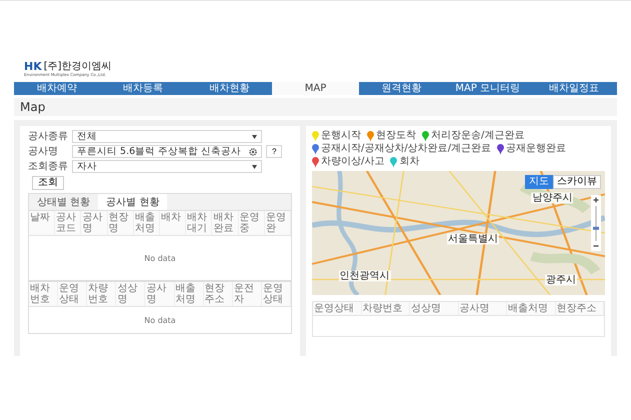 This screenshot has width=631, height=420. I want to click on map-drawing, so click(458, 233).